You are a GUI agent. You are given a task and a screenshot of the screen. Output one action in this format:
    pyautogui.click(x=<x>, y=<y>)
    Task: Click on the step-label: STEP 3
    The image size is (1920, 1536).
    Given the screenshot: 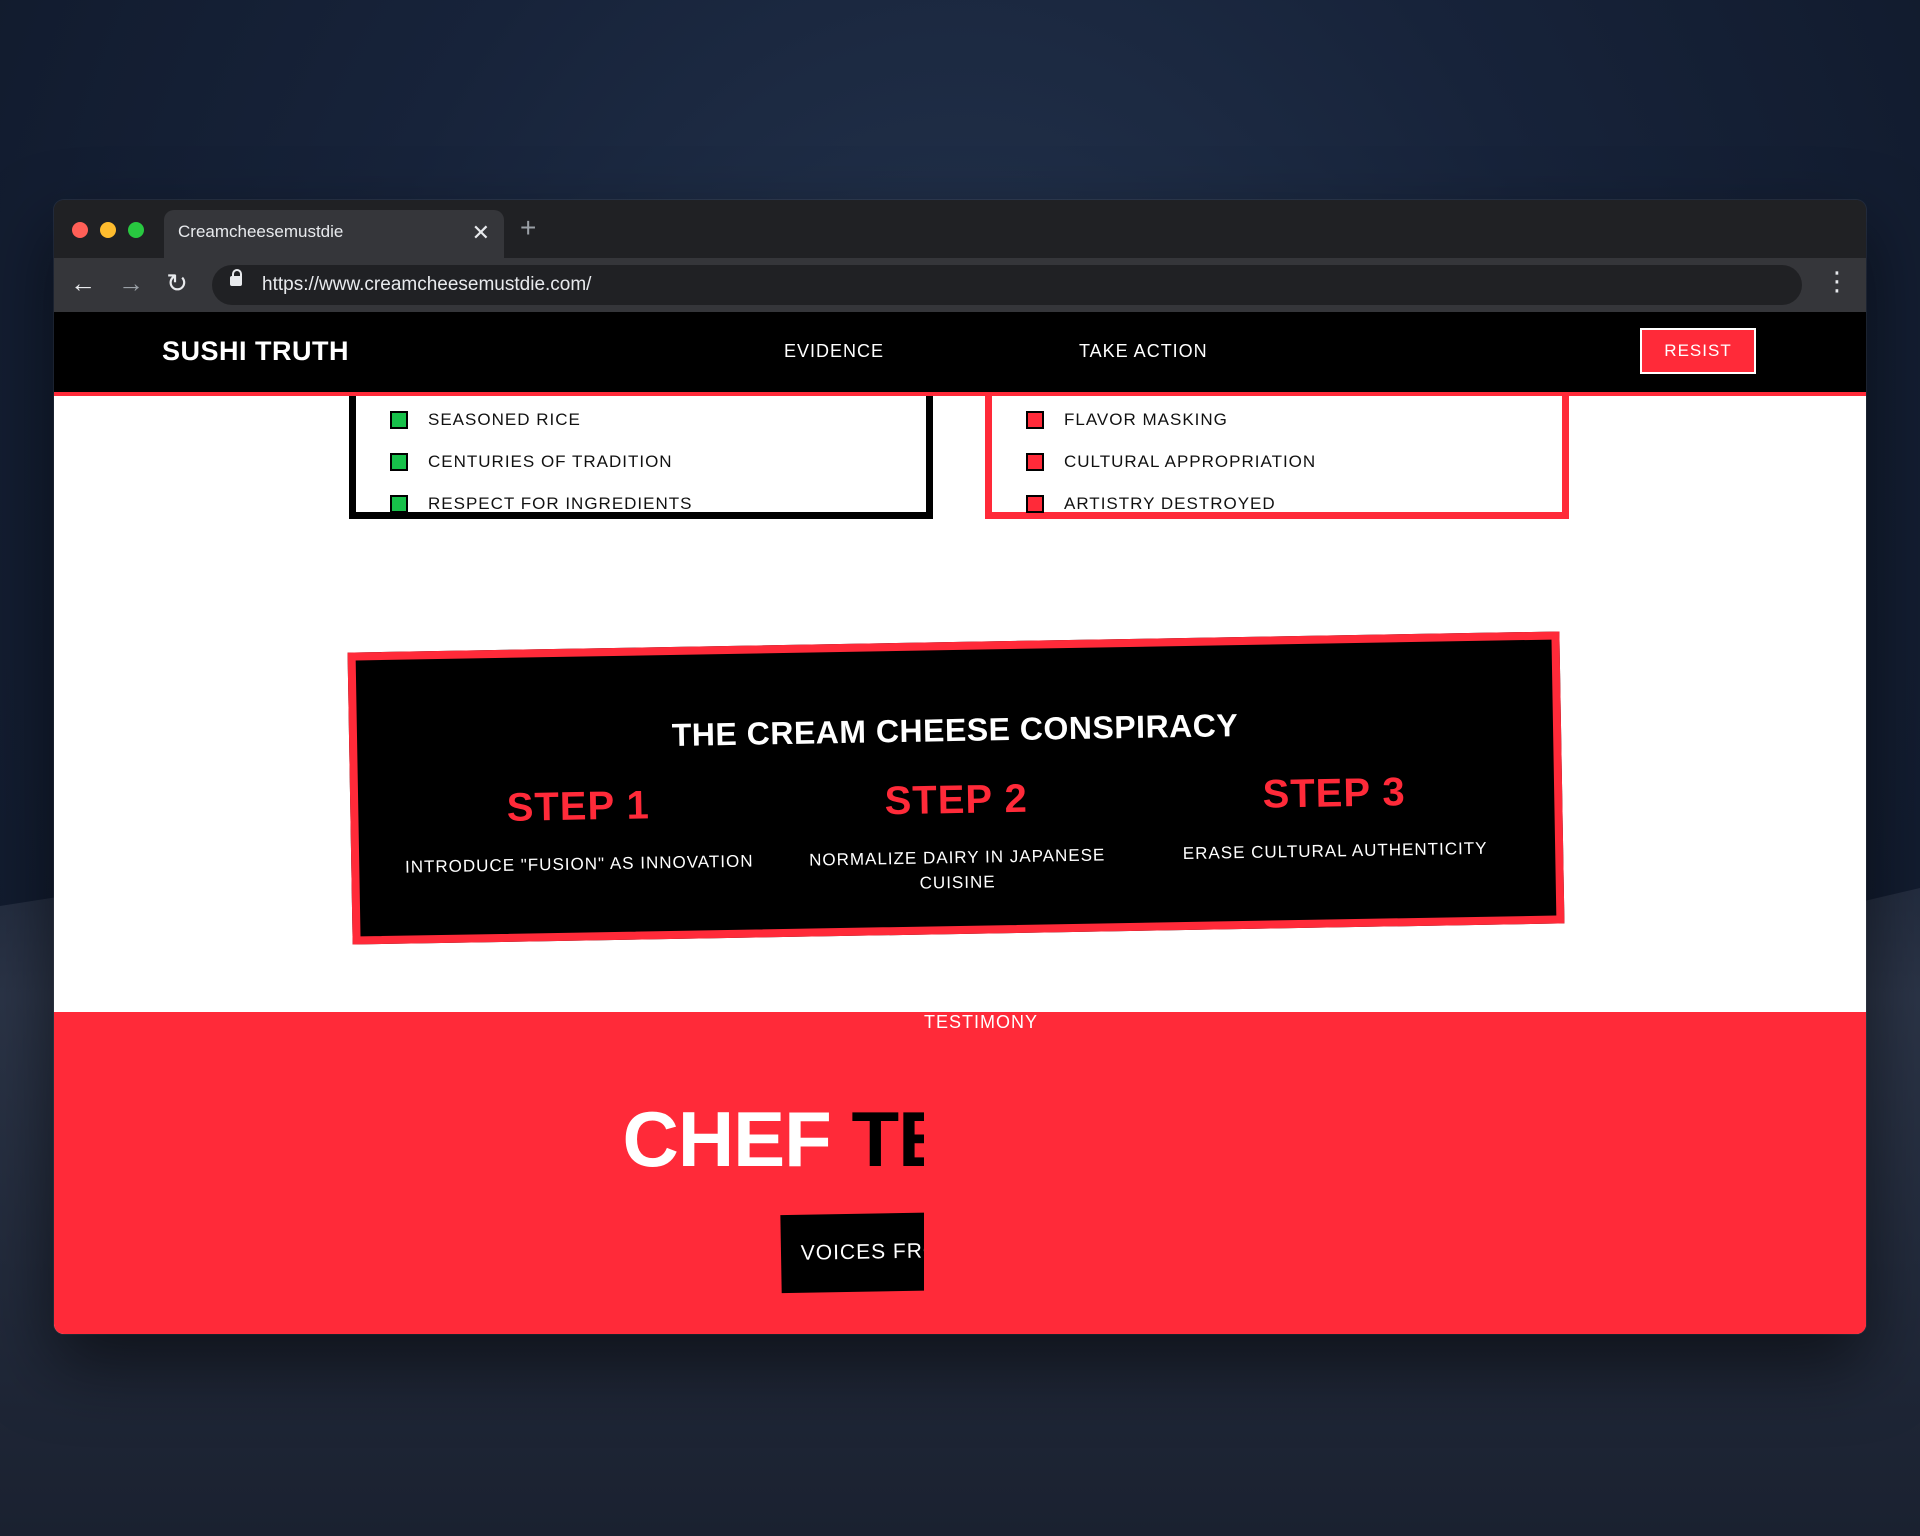 What is the action you would take?
    pyautogui.click(x=1334, y=793)
    